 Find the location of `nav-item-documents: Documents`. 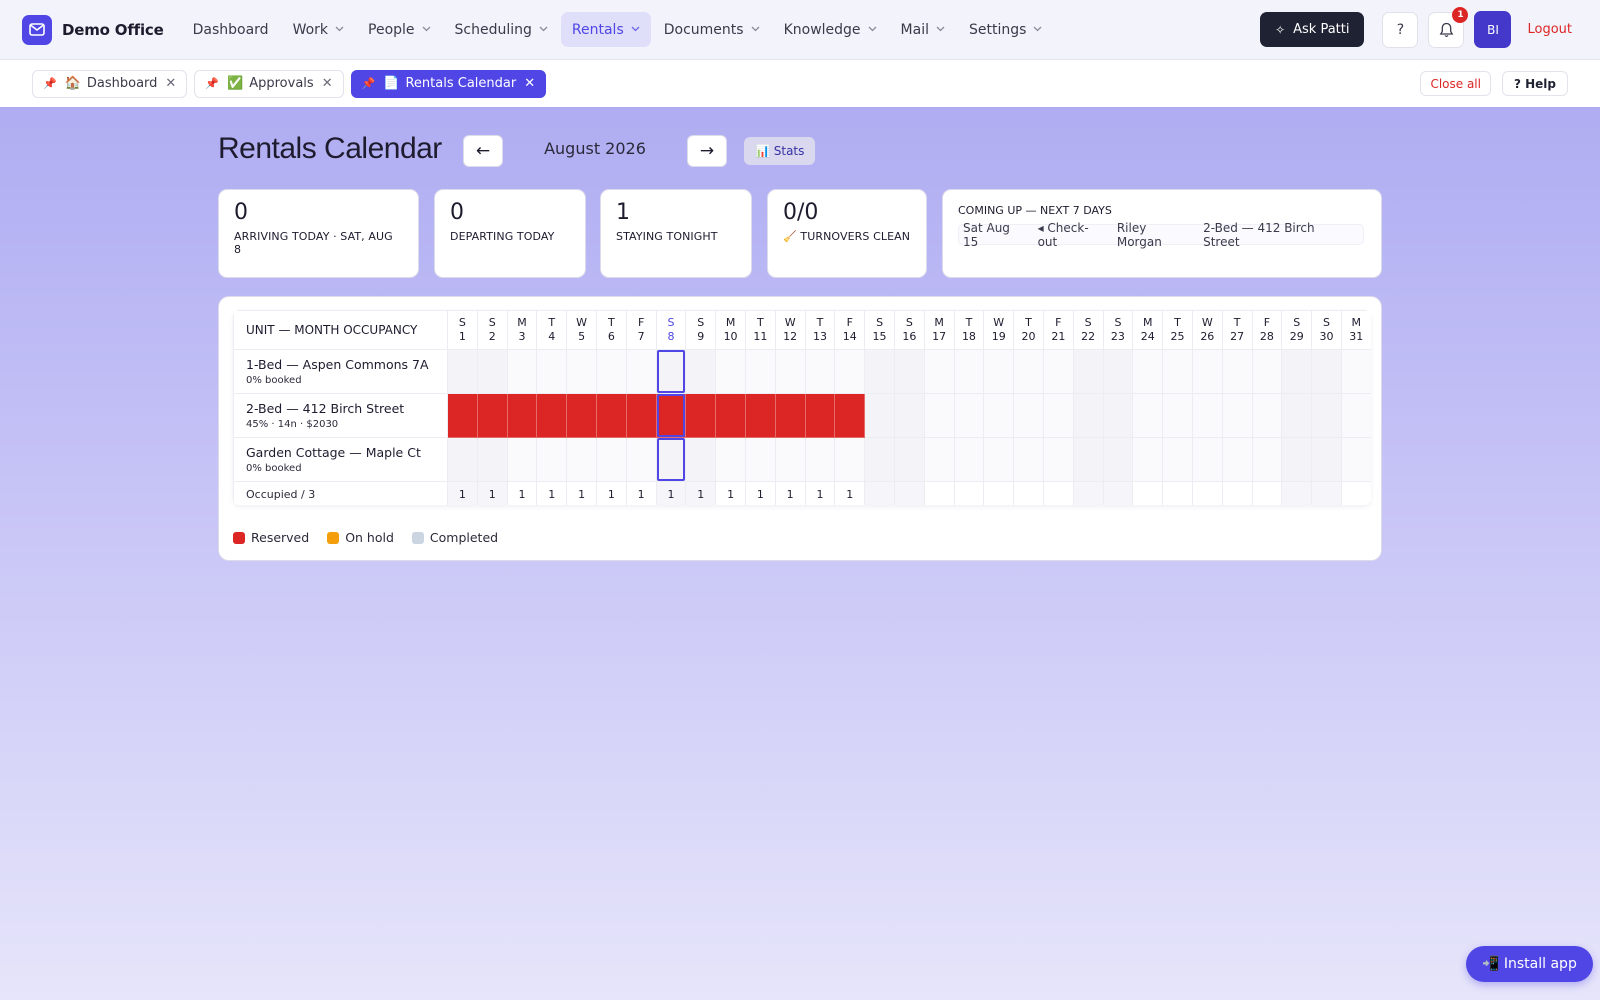

nav-item-documents: Documents is located at coordinates (712, 29).